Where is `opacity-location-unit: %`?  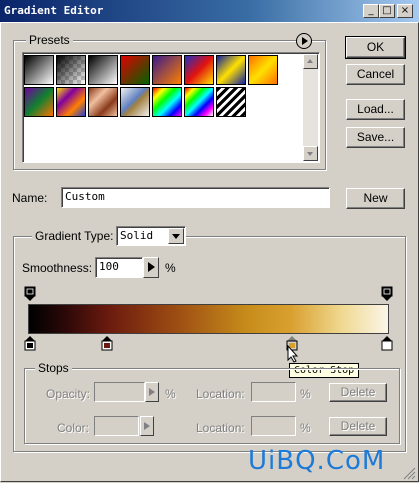 opacity-location-unit: % is located at coordinates (305, 394).